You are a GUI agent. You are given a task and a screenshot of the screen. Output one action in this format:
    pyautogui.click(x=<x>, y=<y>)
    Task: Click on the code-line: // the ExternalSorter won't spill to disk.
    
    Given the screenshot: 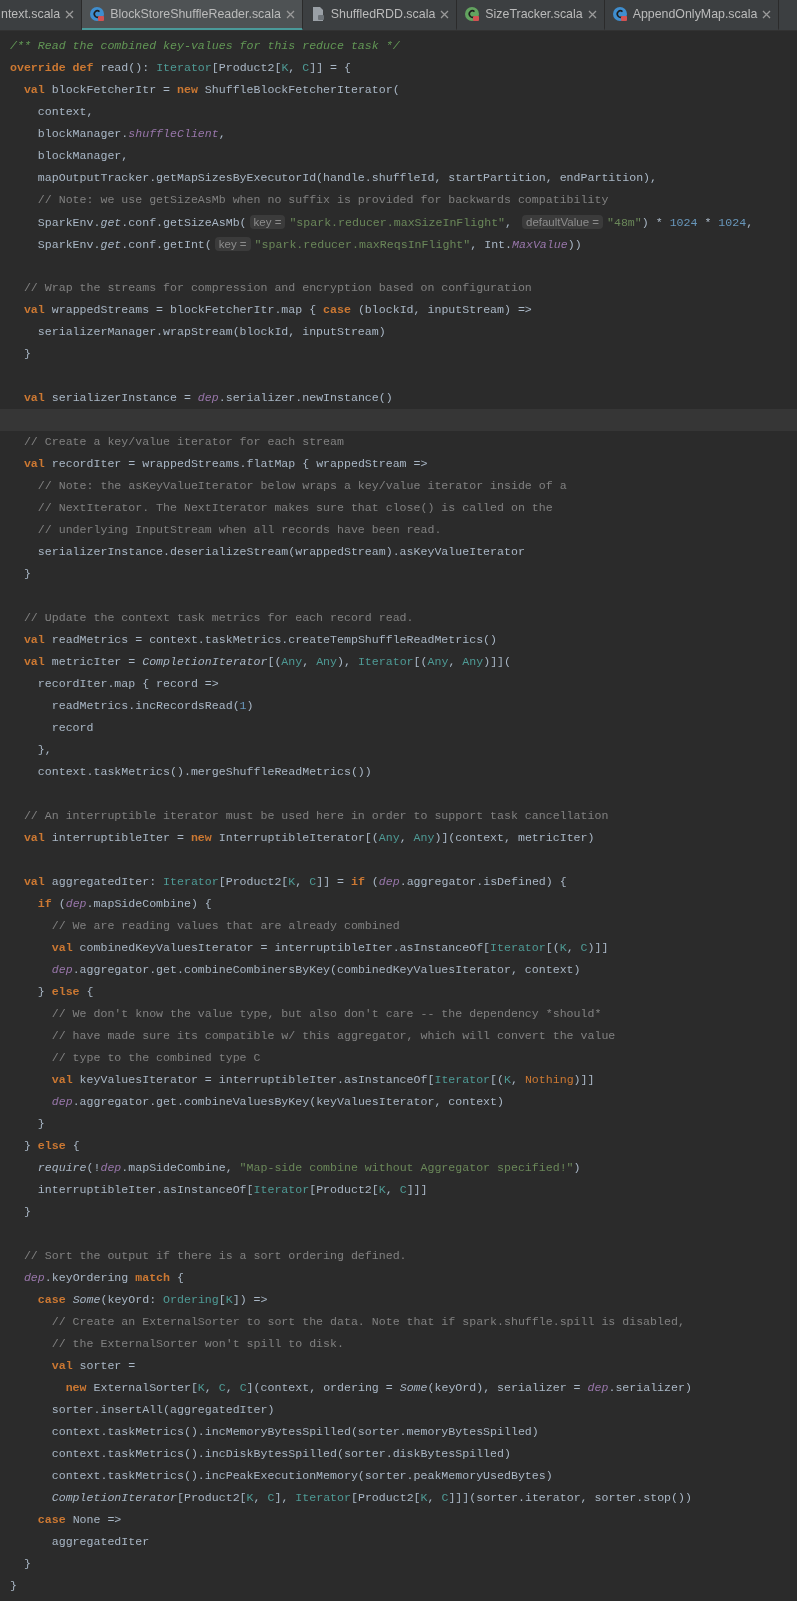 What is the action you would take?
    pyautogui.click(x=197, y=1344)
    